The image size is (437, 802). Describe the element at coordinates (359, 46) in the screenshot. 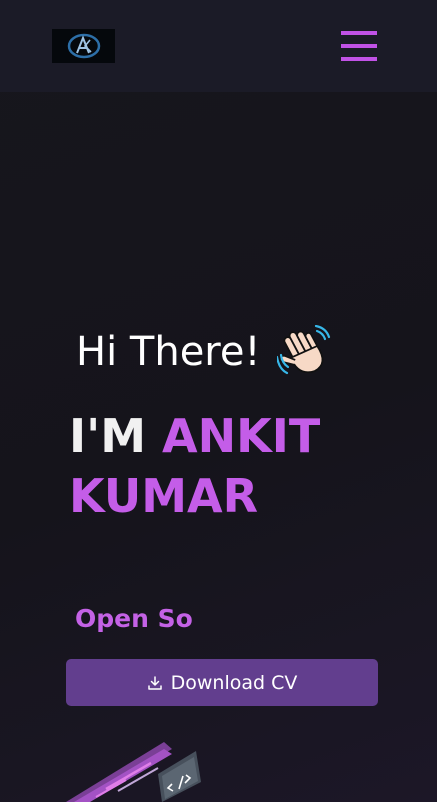

I see `hamburger-menu-icon` at that location.